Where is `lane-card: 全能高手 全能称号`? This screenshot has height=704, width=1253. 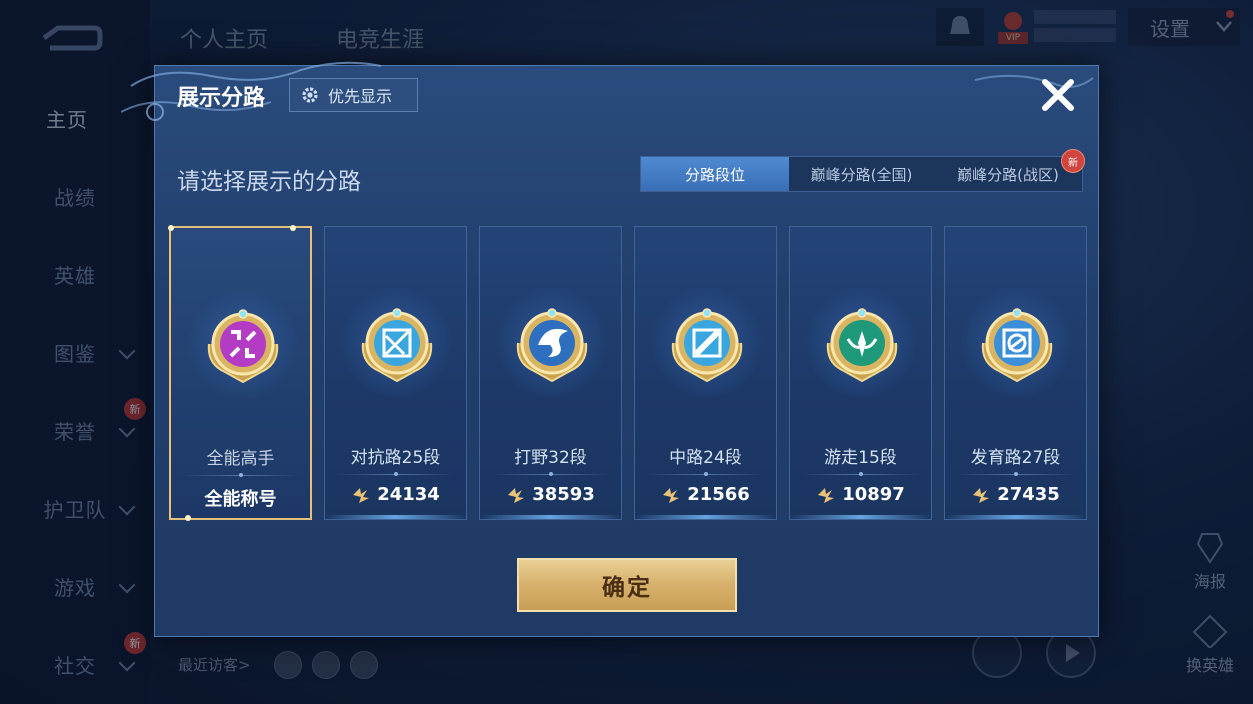
lane-card: 全能高手 全能称号 is located at coordinates (240, 373).